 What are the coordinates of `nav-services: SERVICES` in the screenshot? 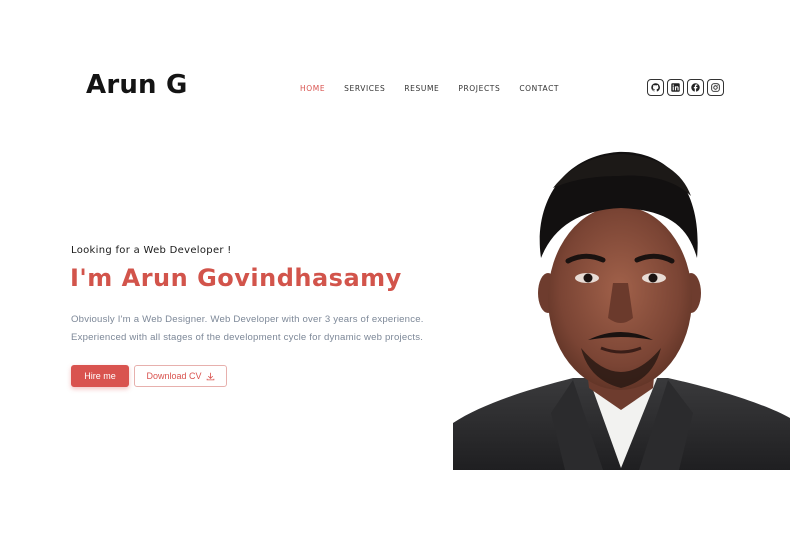 It's located at (364, 88).